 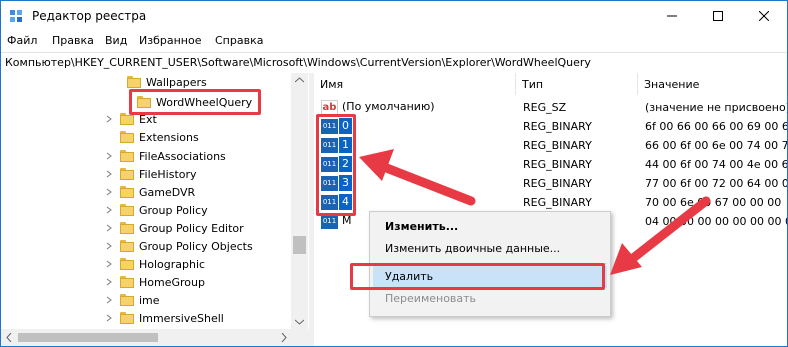 What do you see at coordinates (660, 235) in the screenshot?
I see `arrow-to-delete` at bounding box center [660, 235].